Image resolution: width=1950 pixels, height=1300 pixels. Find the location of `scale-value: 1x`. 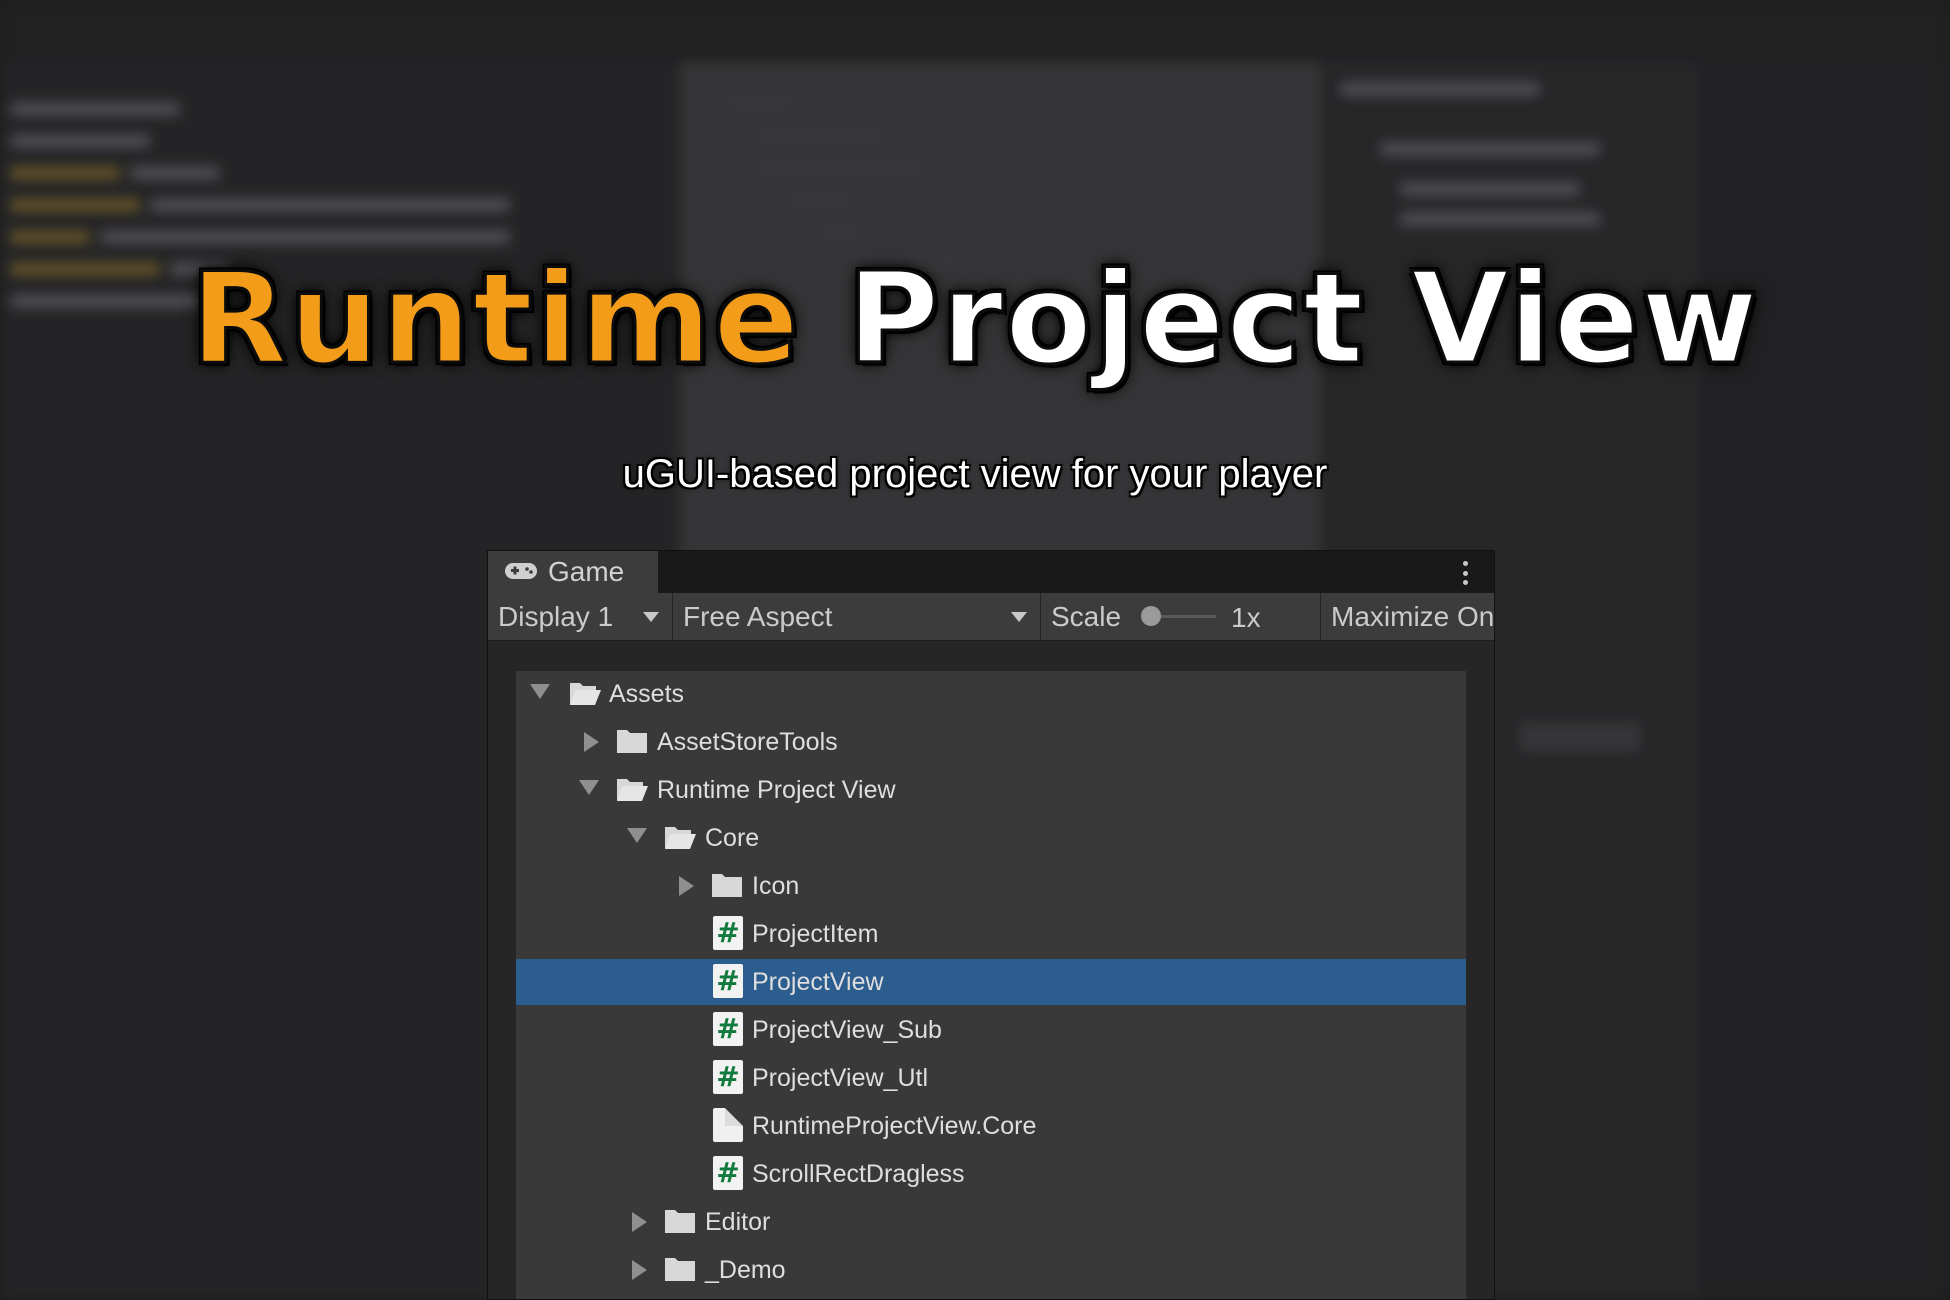

scale-value: 1x is located at coordinates (1246, 617).